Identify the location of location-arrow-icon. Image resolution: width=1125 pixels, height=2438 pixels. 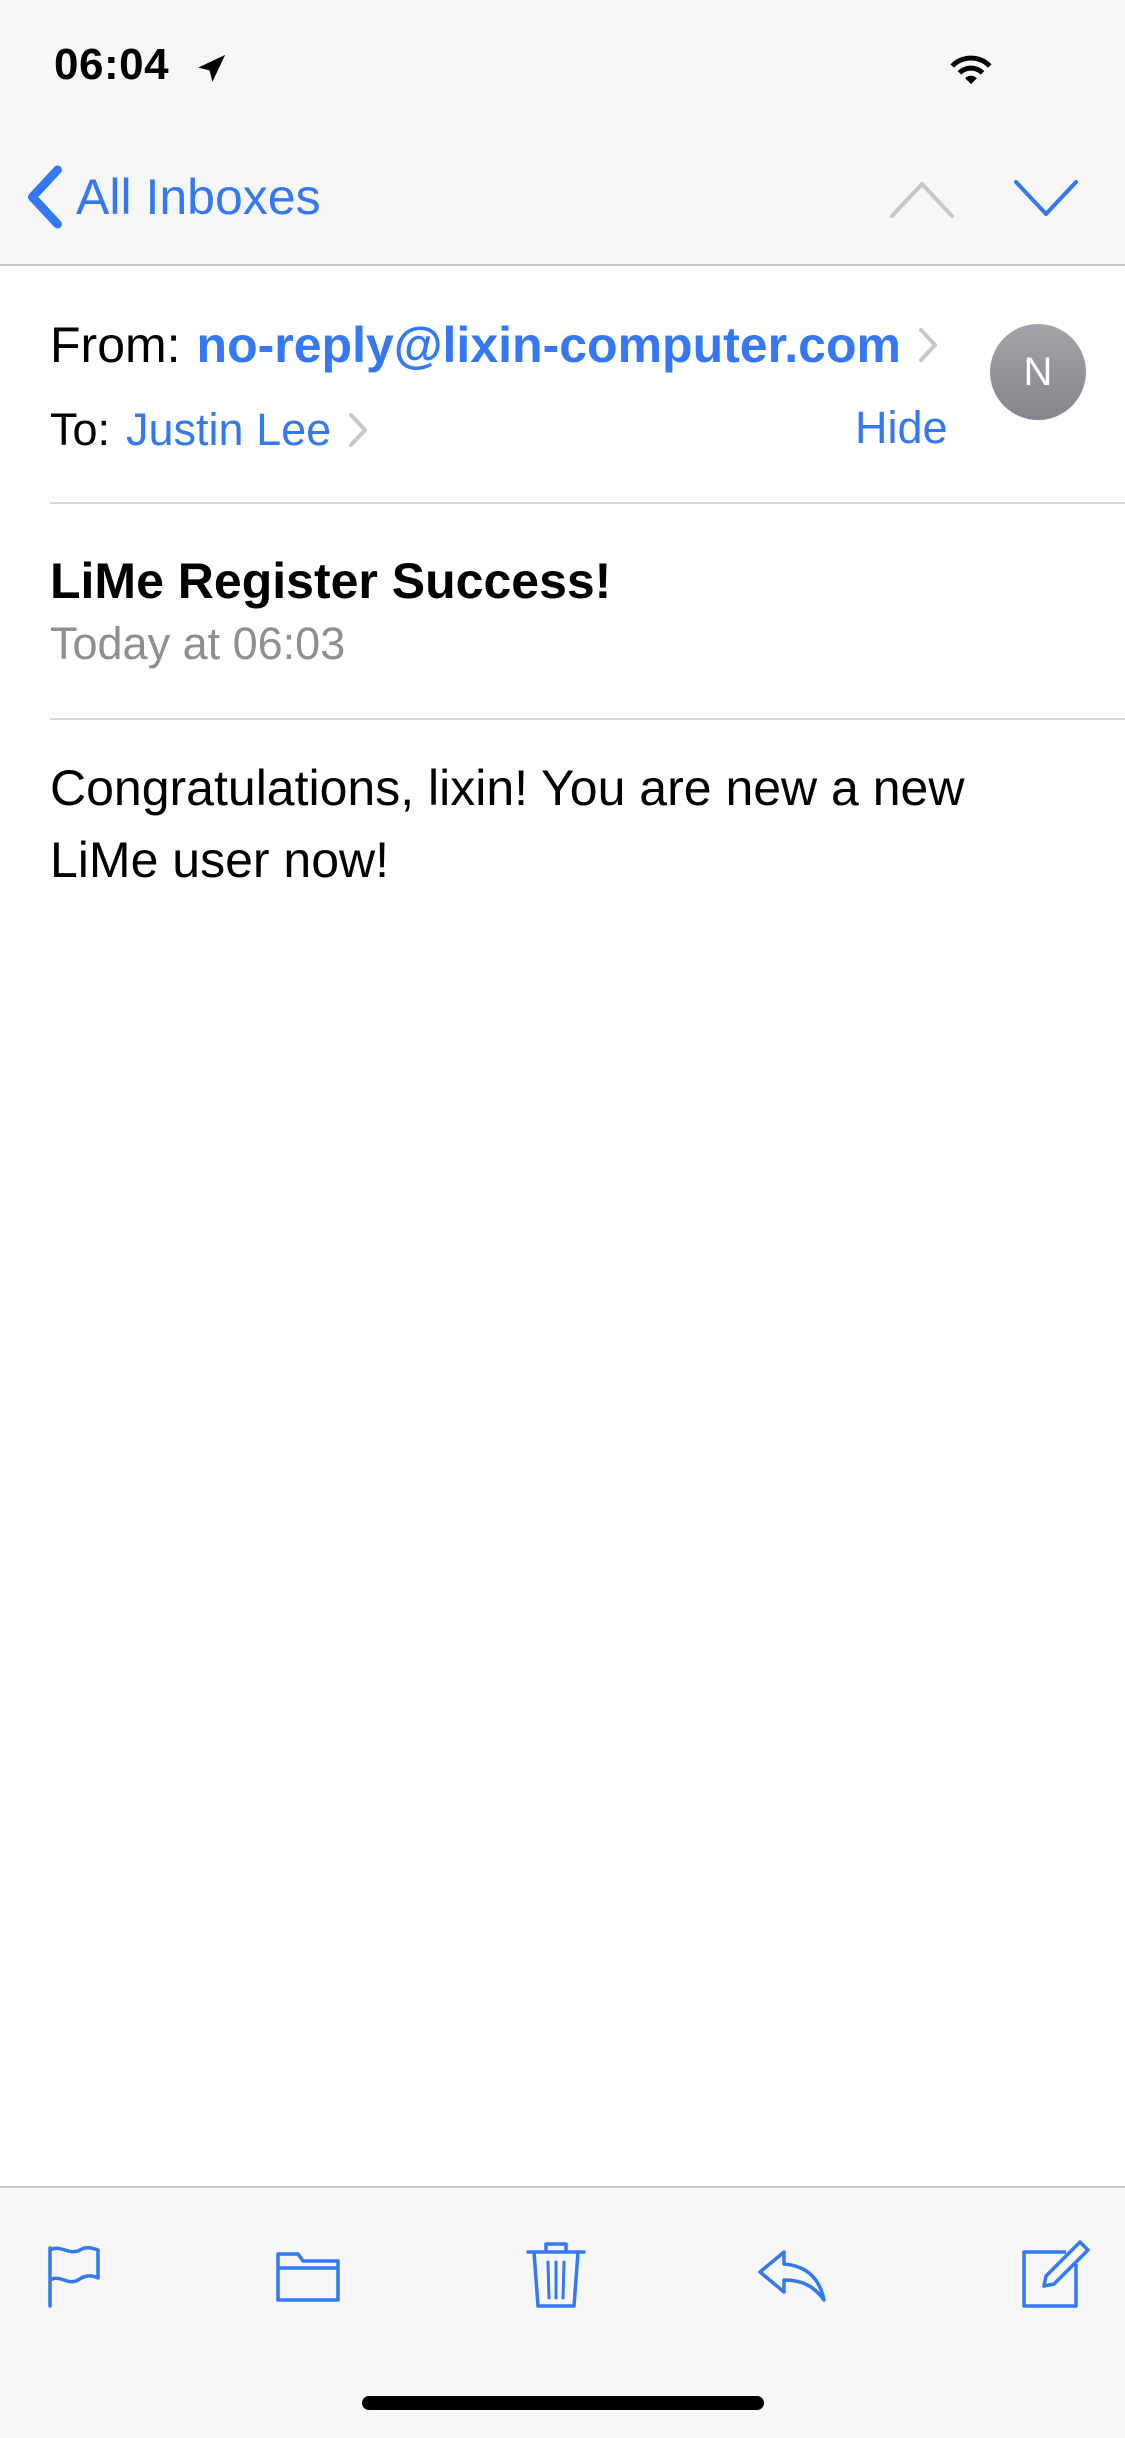
(212, 68).